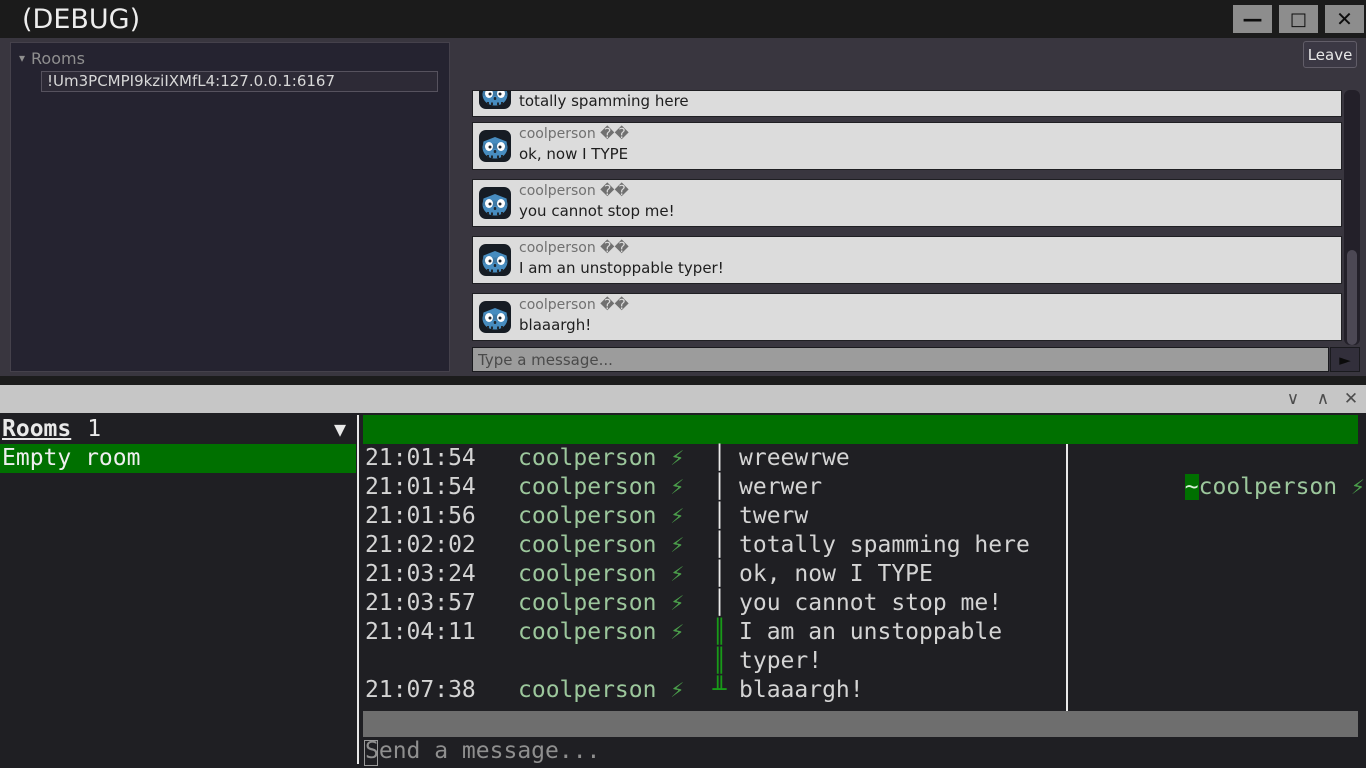  Describe the element at coordinates (907, 203) in the screenshot. I see `message-card: coolperson �� you cannot stop me!` at that location.